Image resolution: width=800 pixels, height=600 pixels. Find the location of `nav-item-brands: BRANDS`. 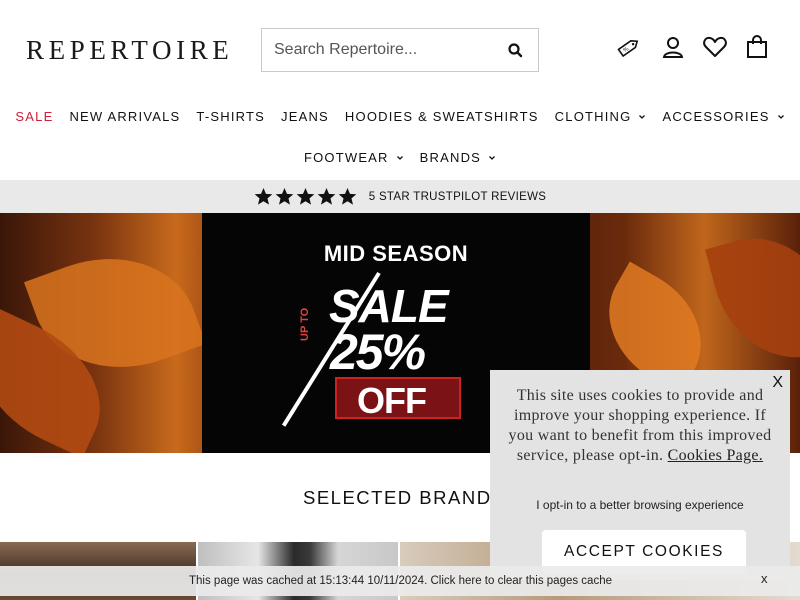

nav-item-brands: BRANDS is located at coordinates (458, 157).